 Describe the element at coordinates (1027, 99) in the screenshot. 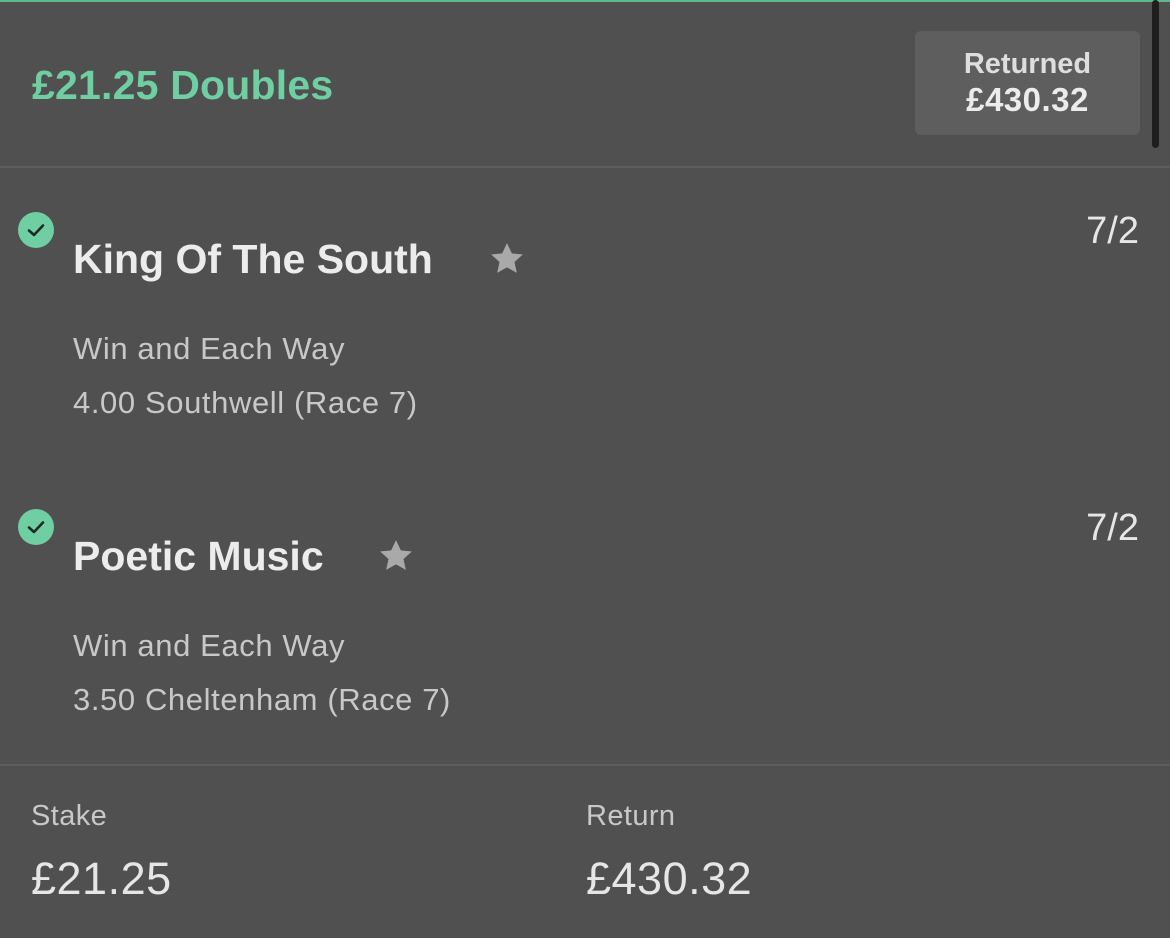

I see `returned-amount: £430.32` at that location.